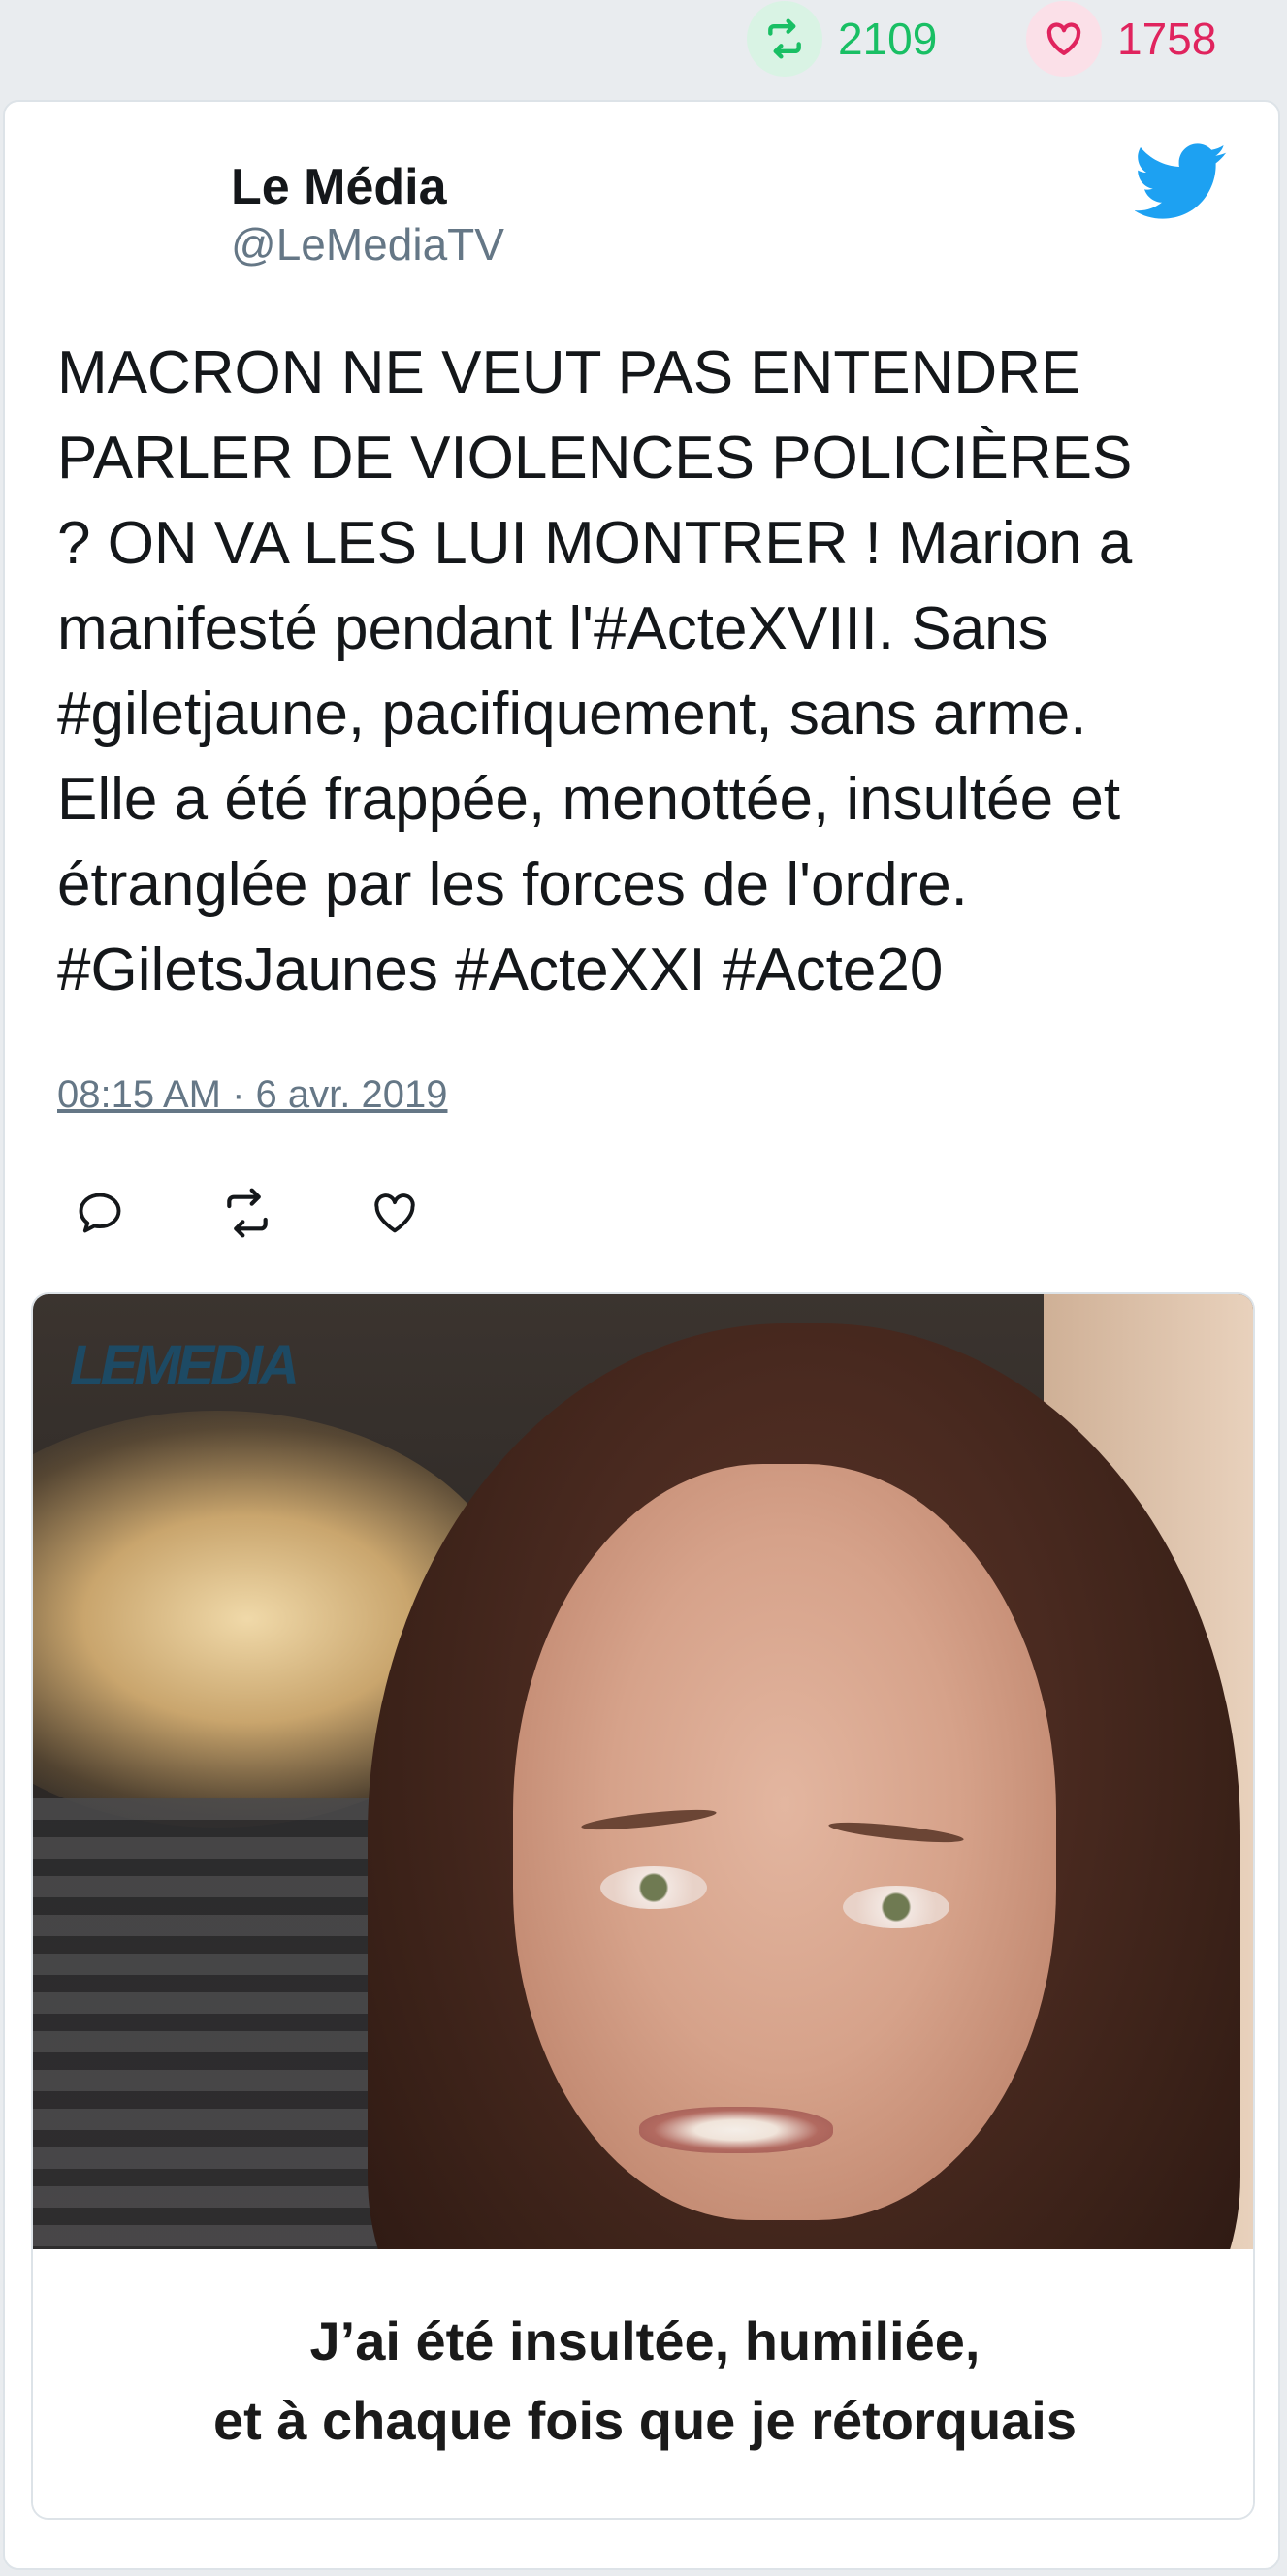 This screenshot has width=1287, height=2576. I want to click on retweet-stat-icon, so click(784, 39).